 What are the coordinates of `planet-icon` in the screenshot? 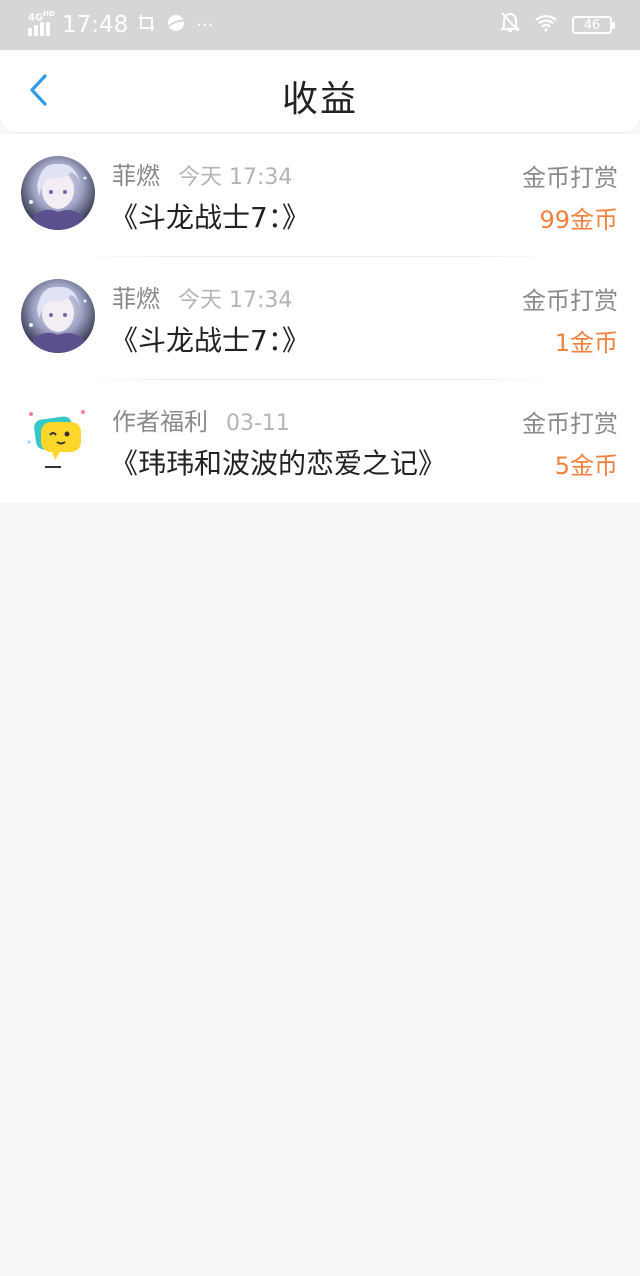 It's located at (176, 25).